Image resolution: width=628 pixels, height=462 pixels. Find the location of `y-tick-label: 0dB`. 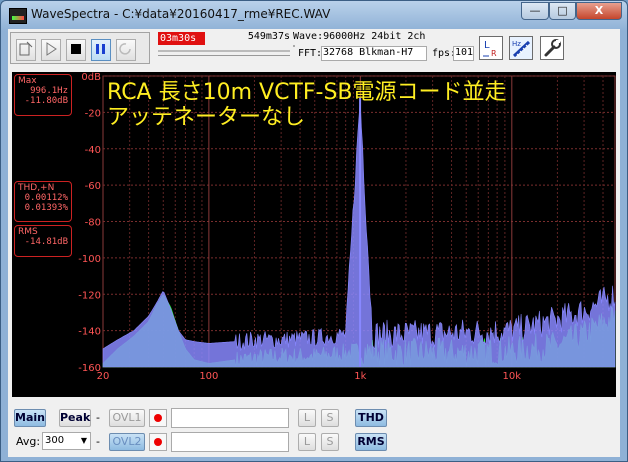

y-tick-label: 0dB is located at coordinates (91, 77).